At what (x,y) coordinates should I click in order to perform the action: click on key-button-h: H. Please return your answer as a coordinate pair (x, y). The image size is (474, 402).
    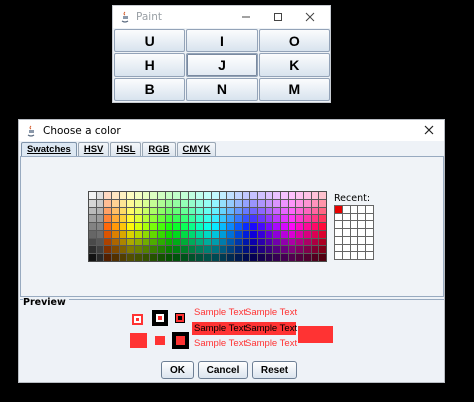
    Looking at the image, I should click on (150, 65).